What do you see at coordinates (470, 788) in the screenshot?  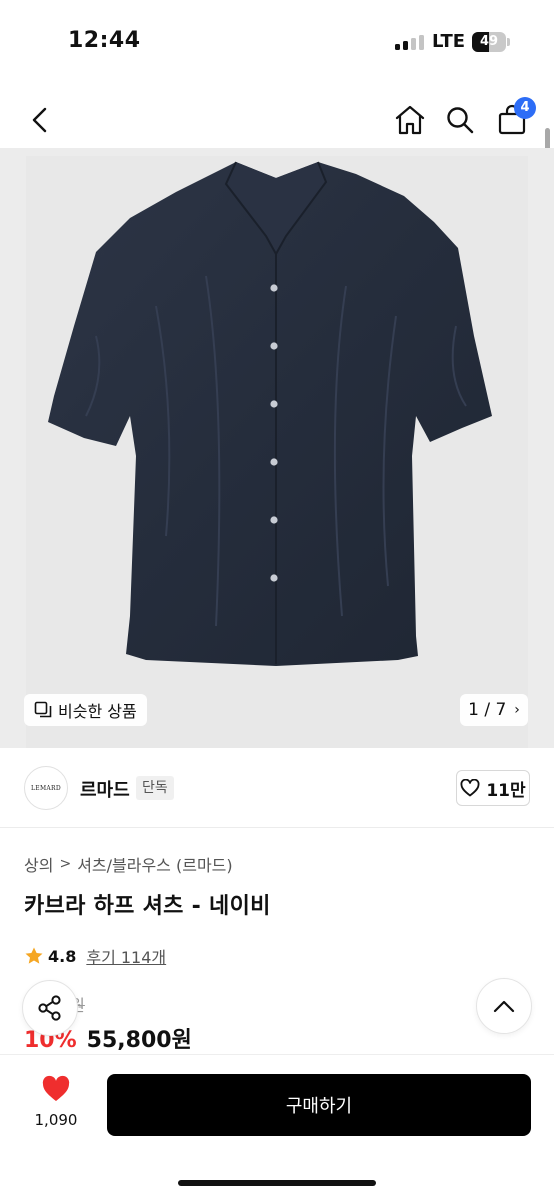 I see `heart-outline-icon` at bounding box center [470, 788].